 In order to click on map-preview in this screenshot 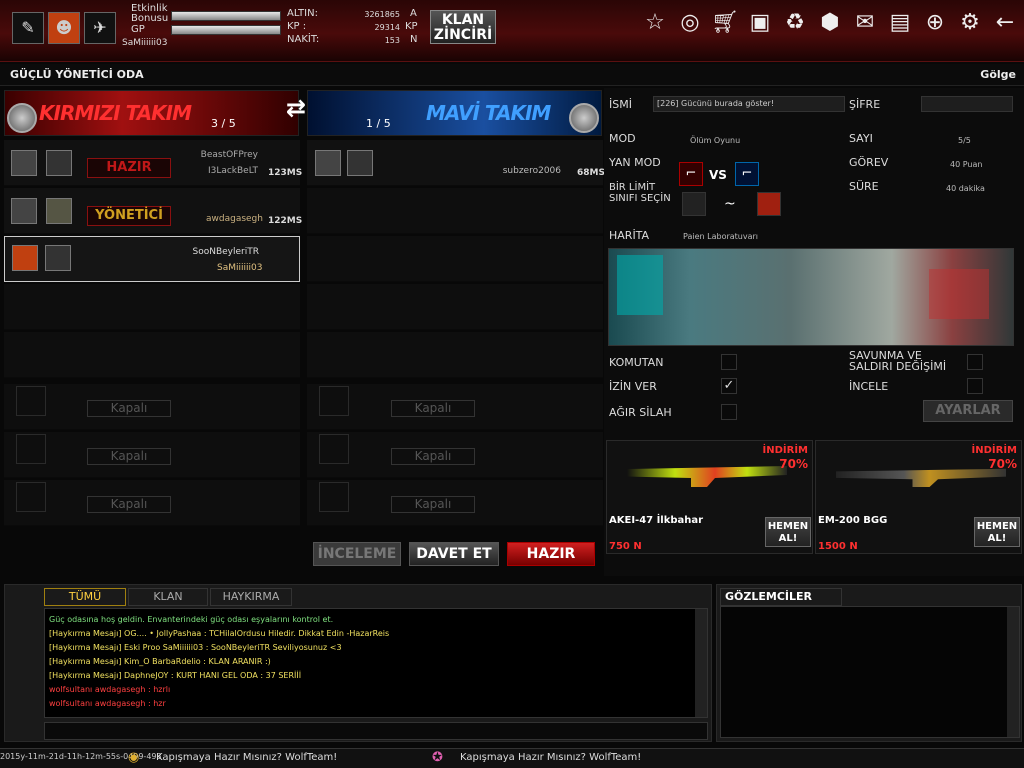, I will do `click(811, 297)`.